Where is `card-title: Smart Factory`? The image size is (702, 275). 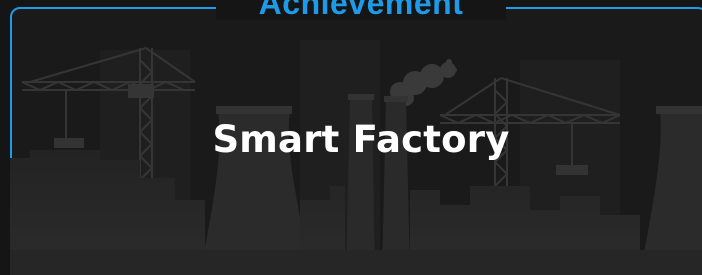
card-title: Smart Factory is located at coordinates (361, 139).